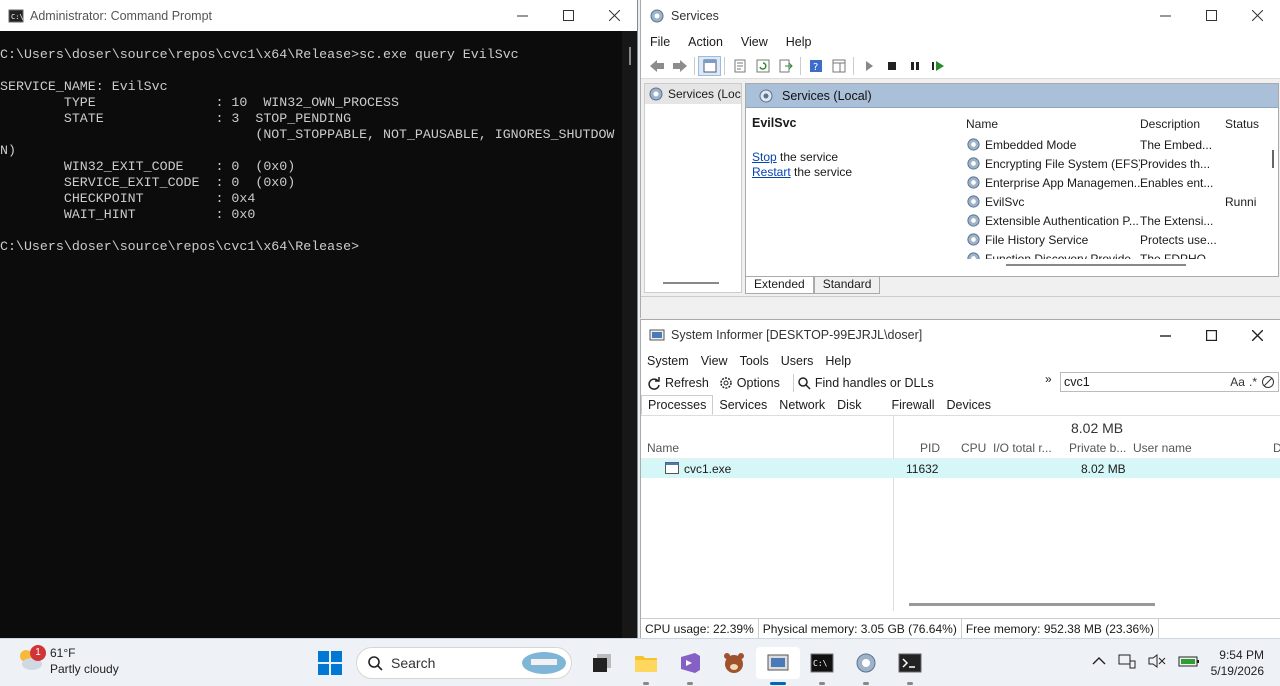 The image size is (1280, 686). I want to click on column-pid: PID, so click(930, 448).